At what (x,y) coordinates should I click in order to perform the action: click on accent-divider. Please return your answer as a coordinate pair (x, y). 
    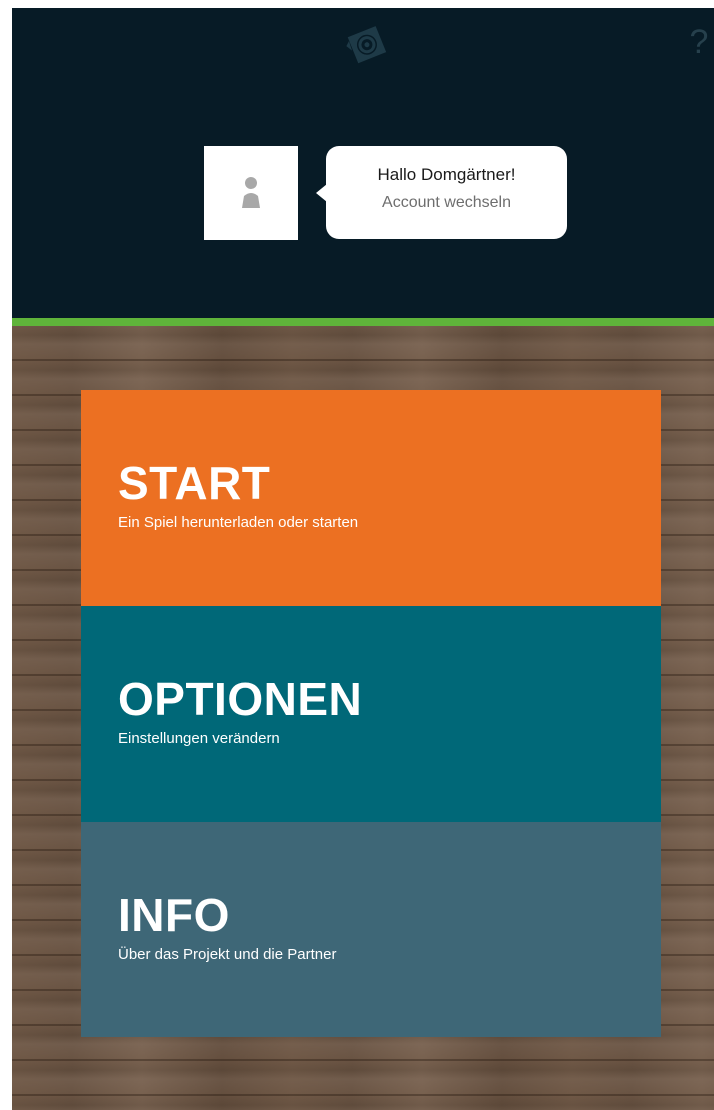
    Looking at the image, I should click on (363, 322).